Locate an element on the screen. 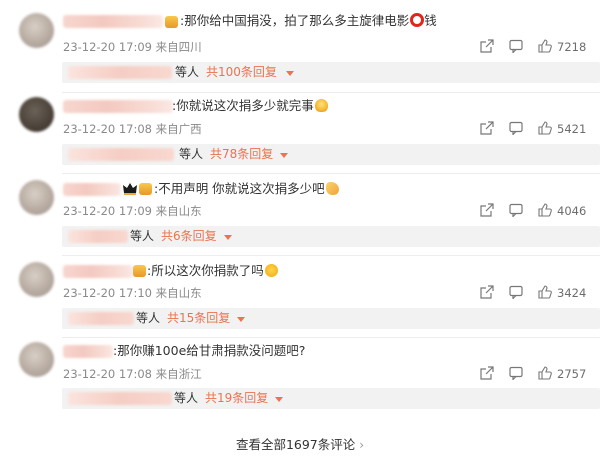 This screenshot has width=600, height=459. comment-actions: 5421 is located at coordinates (535, 129).